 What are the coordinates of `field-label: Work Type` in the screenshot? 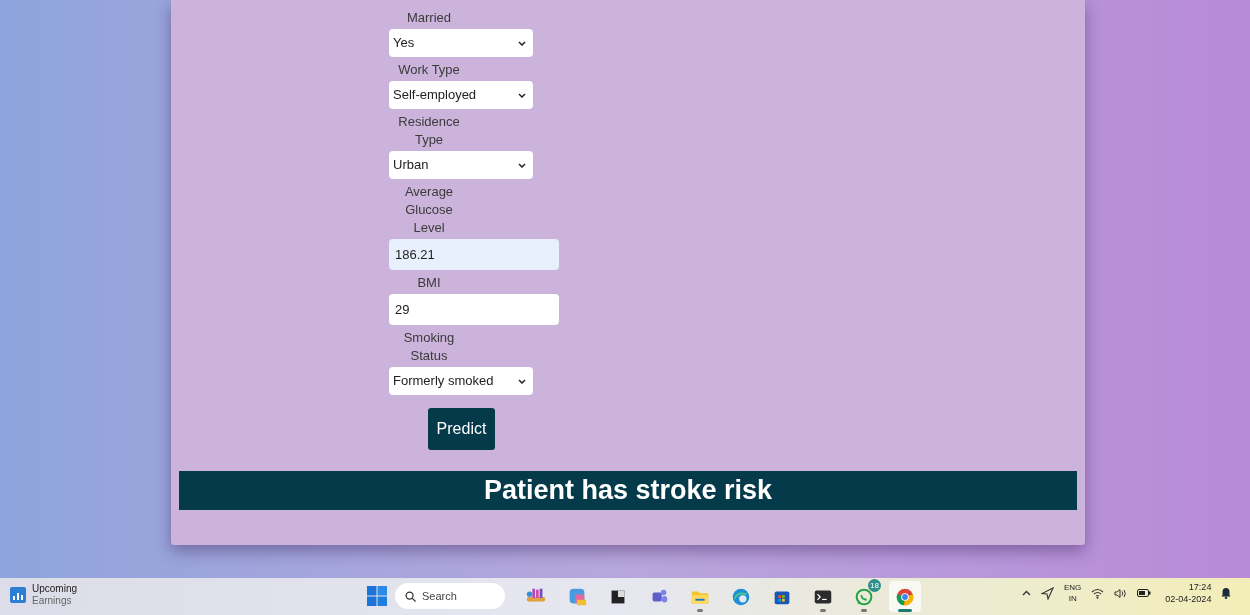 It's located at (429, 70).